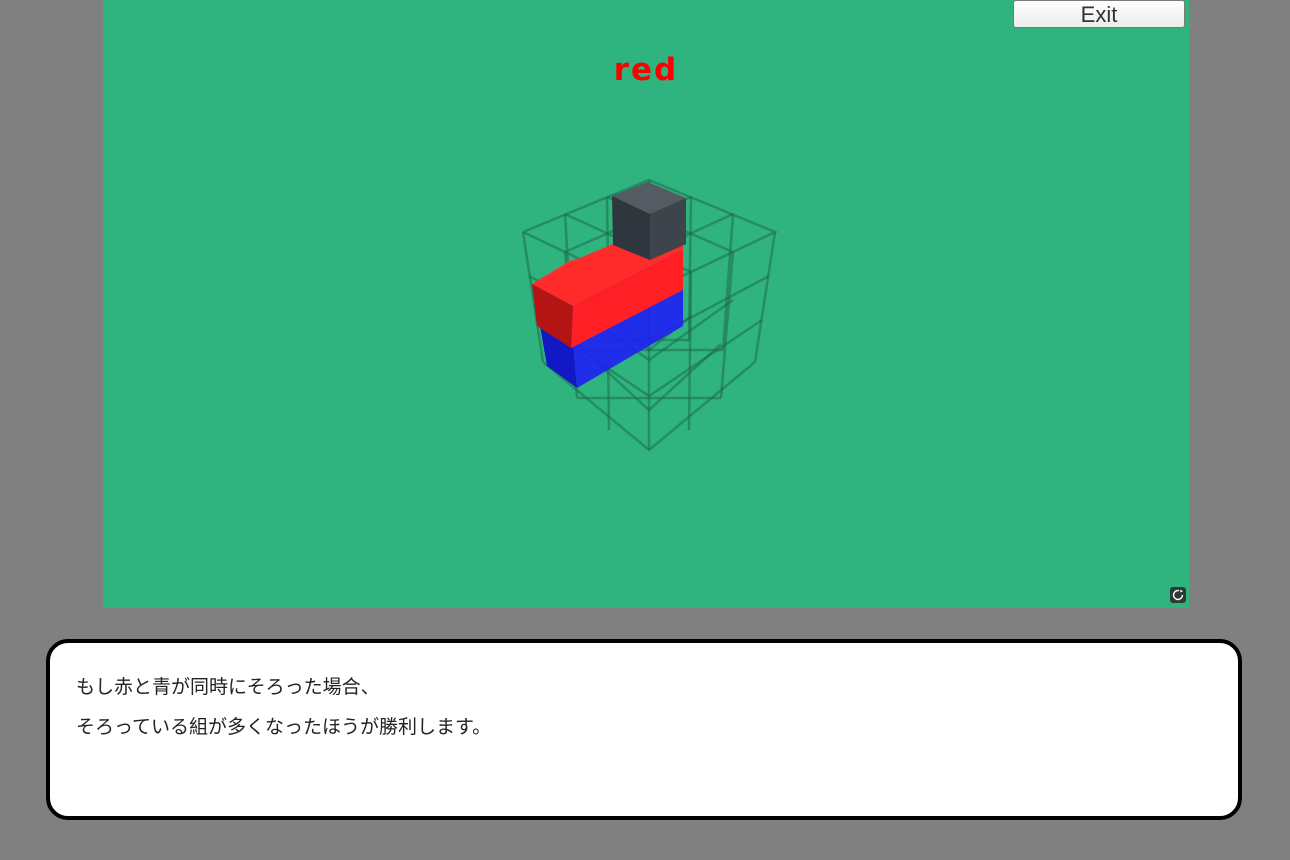 Image resolution: width=1290 pixels, height=860 pixels. I want to click on exit-button: Exit, so click(1099, 14).